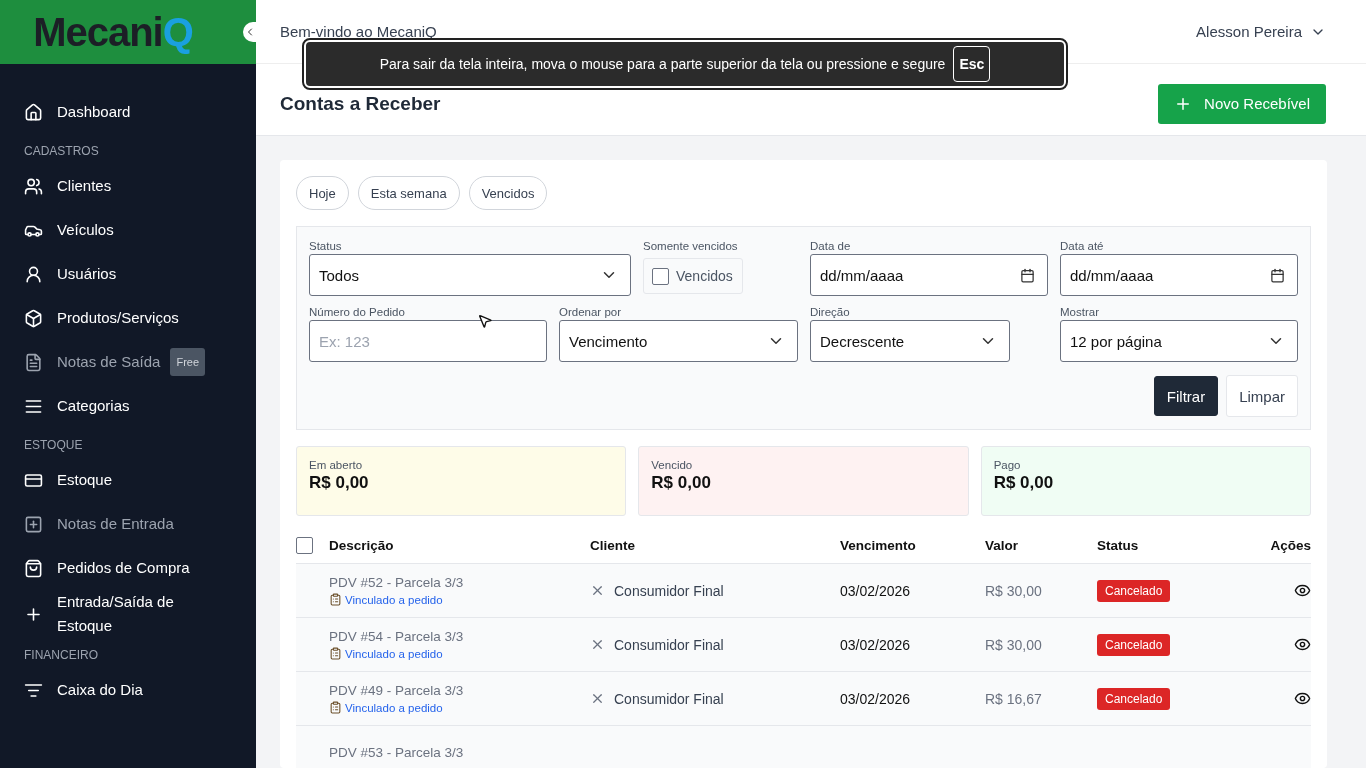 The image size is (1366, 768). Describe the element at coordinates (678, 341) in the screenshot. I see `order-select: Vencimento` at that location.